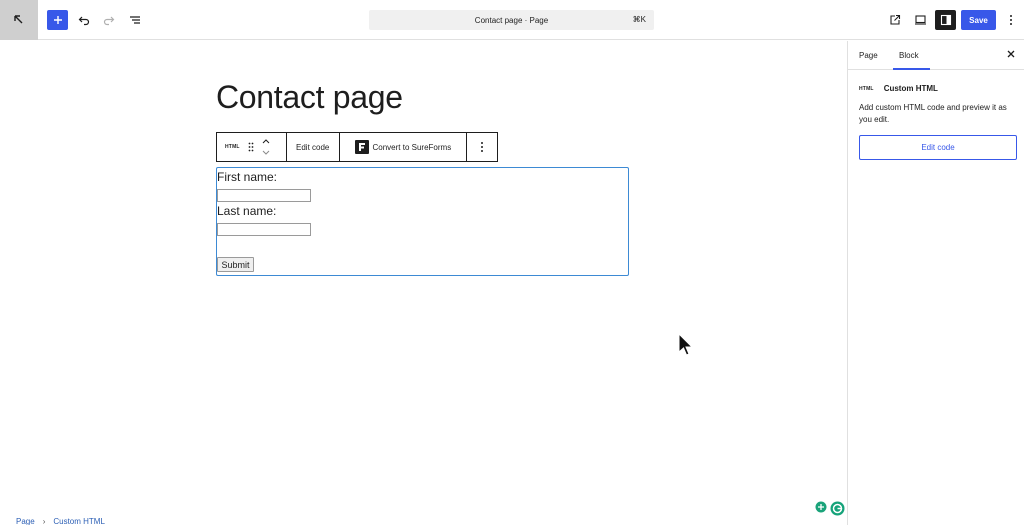  Describe the element at coordinates (247, 211) in the screenshot. I see `last-name-label: Last name:` at that location.